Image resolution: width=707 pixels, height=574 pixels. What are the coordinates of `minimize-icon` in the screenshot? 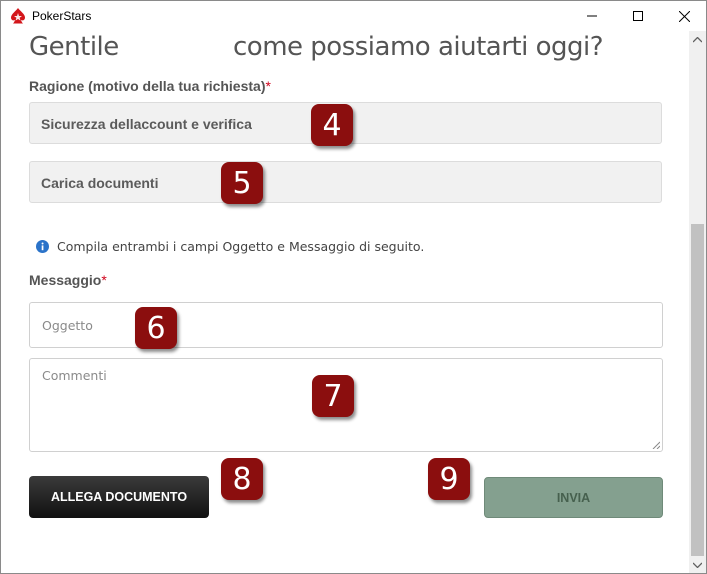 It's located at (592, 16).